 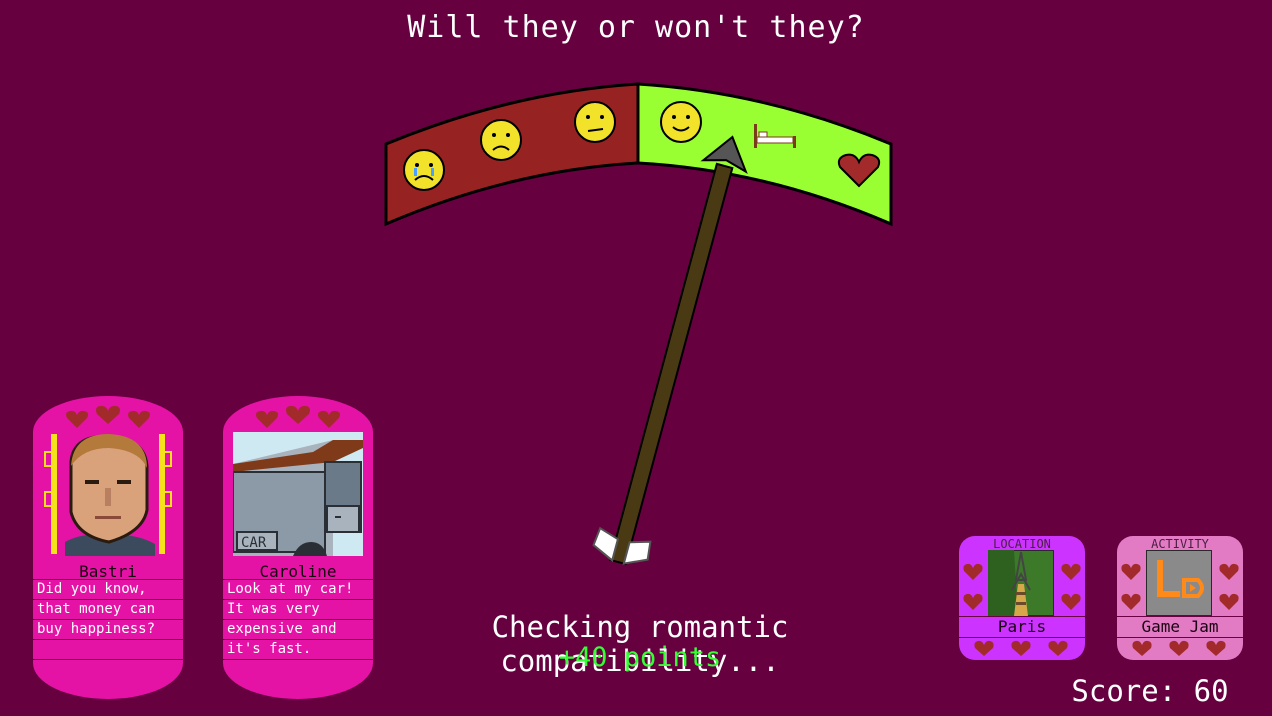 I want to click on neutral-face-icon, so click(x=595, y=122).